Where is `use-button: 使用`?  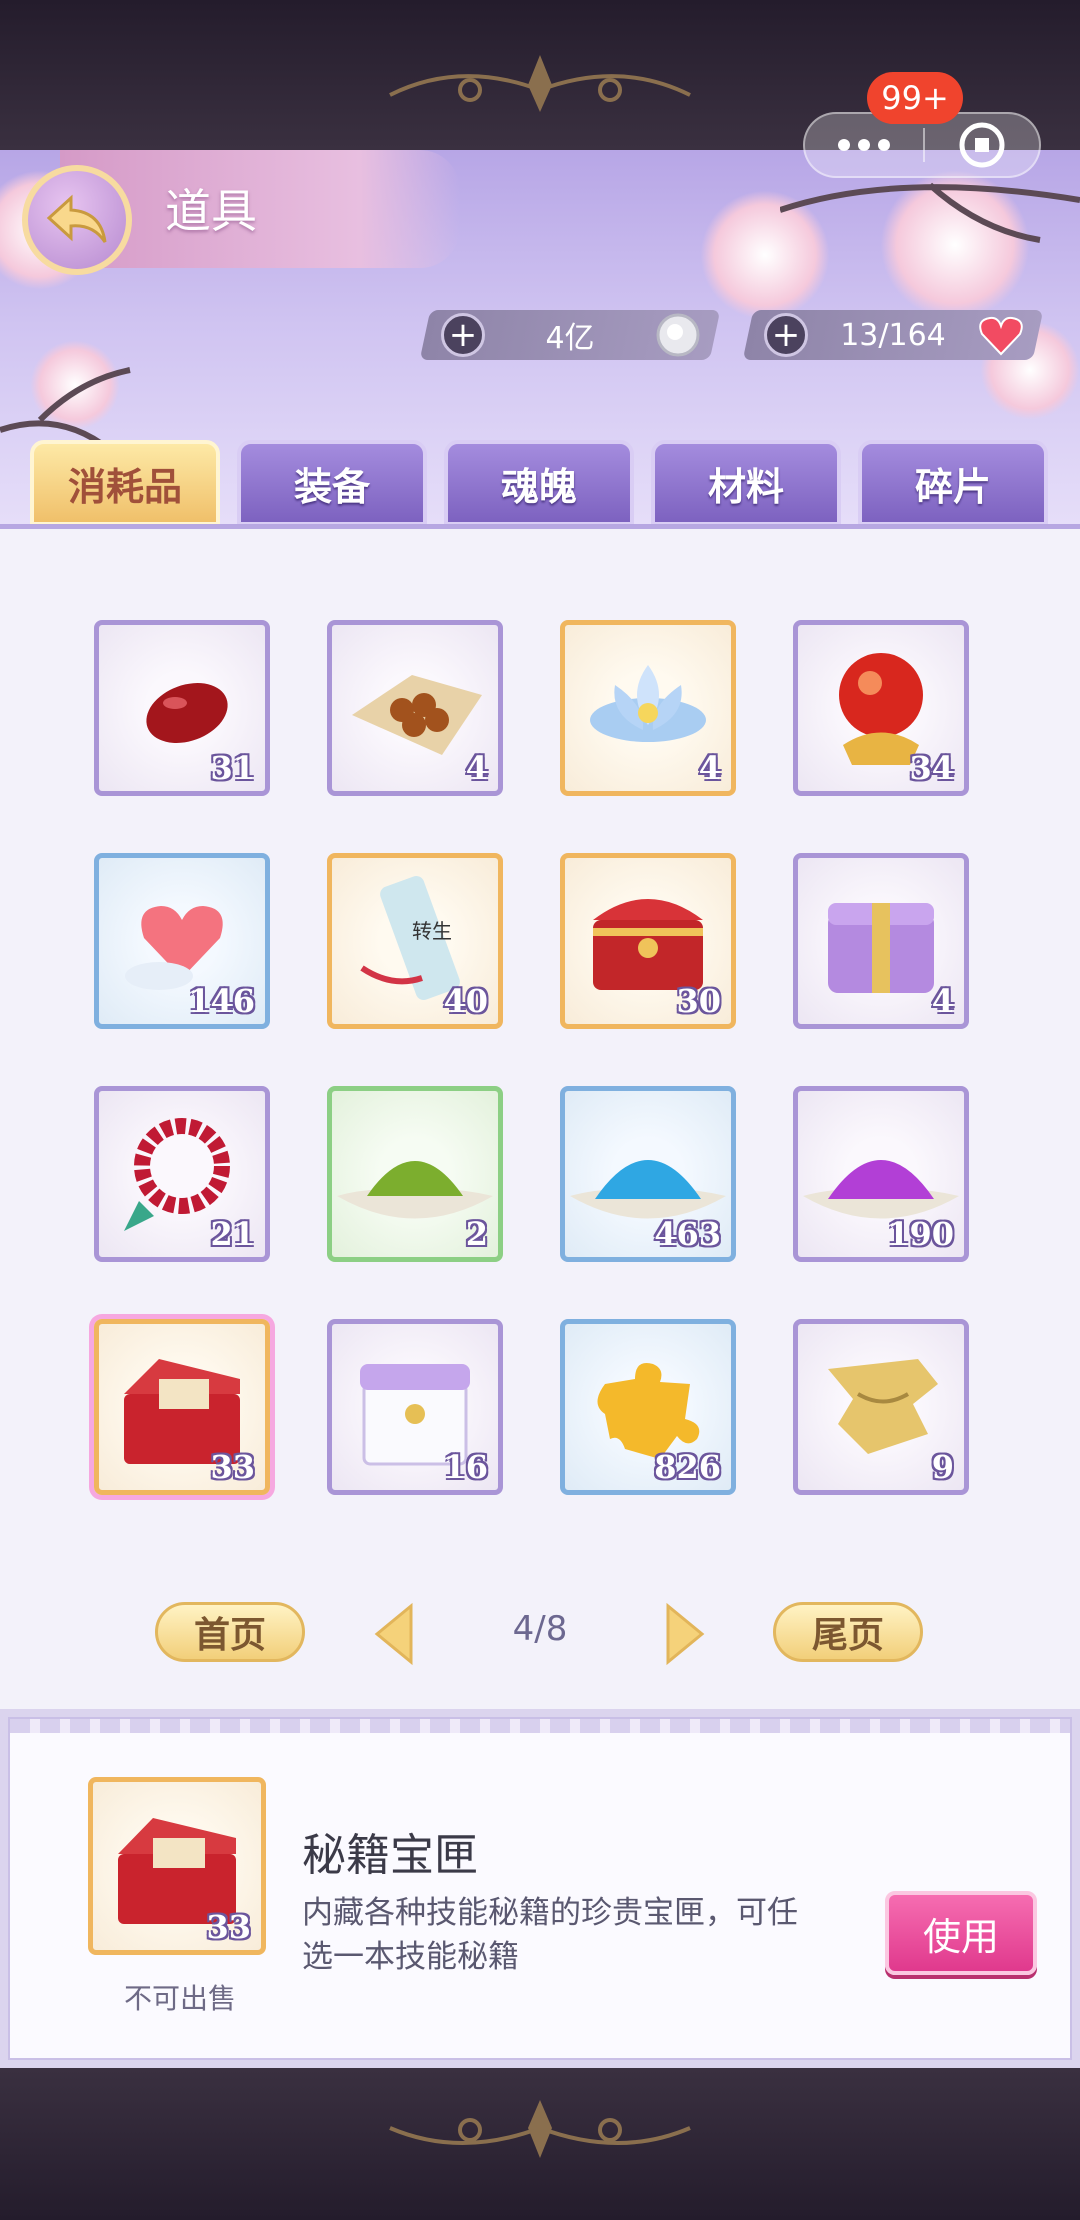
use-button: 使用 is located at coordinates (961, 1933).